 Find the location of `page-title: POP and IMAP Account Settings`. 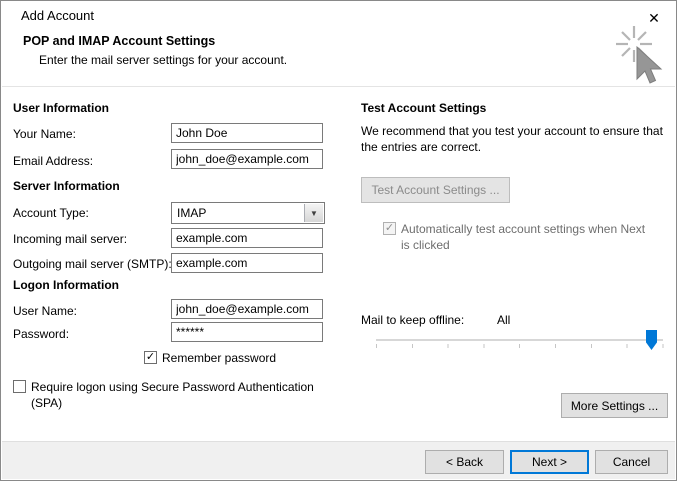

page-title: POP and IMAP Account Settings is located at coordinates (119, 41).